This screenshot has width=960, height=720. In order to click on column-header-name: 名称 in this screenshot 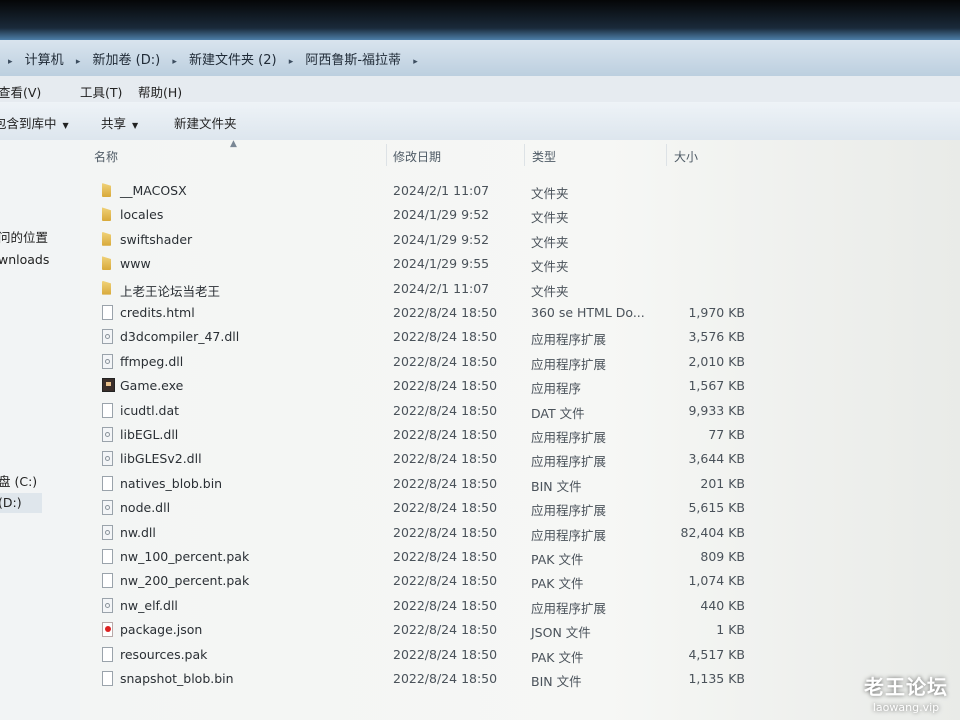, I will do `click(106, 156)`.